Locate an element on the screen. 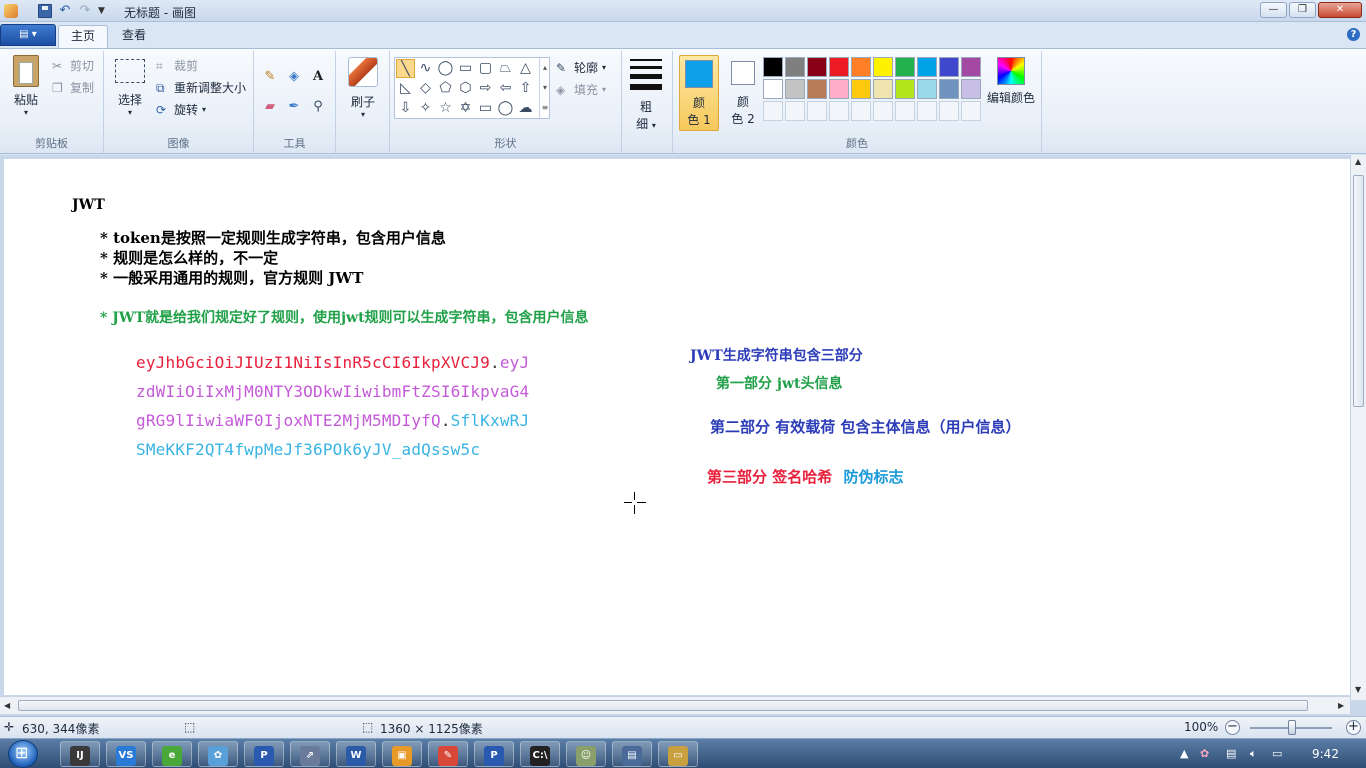 The width and height of the screenshot is (1366, 768). horizontal-scroll-thumb is located at coordinates (663, 705).